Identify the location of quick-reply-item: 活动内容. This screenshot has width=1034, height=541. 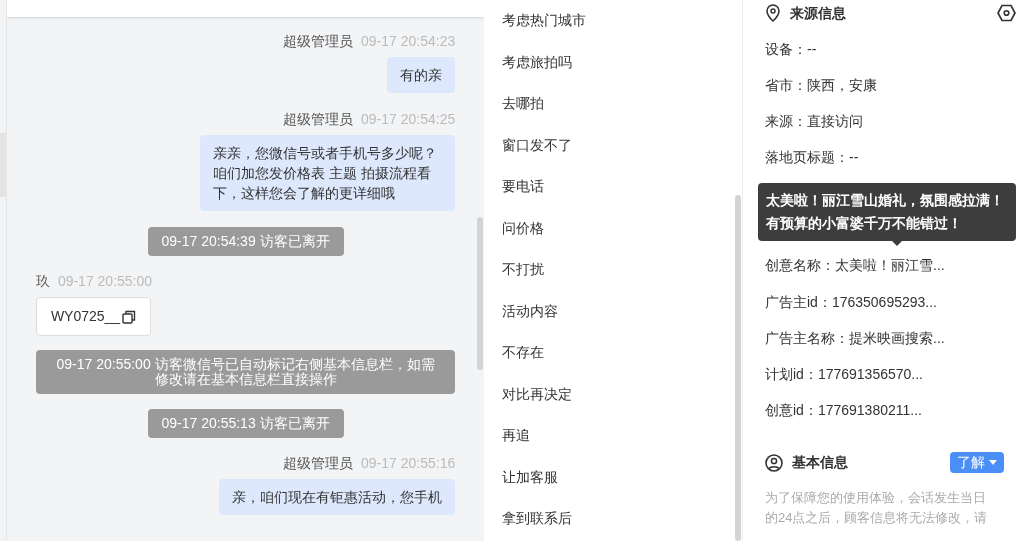
(530, 311).